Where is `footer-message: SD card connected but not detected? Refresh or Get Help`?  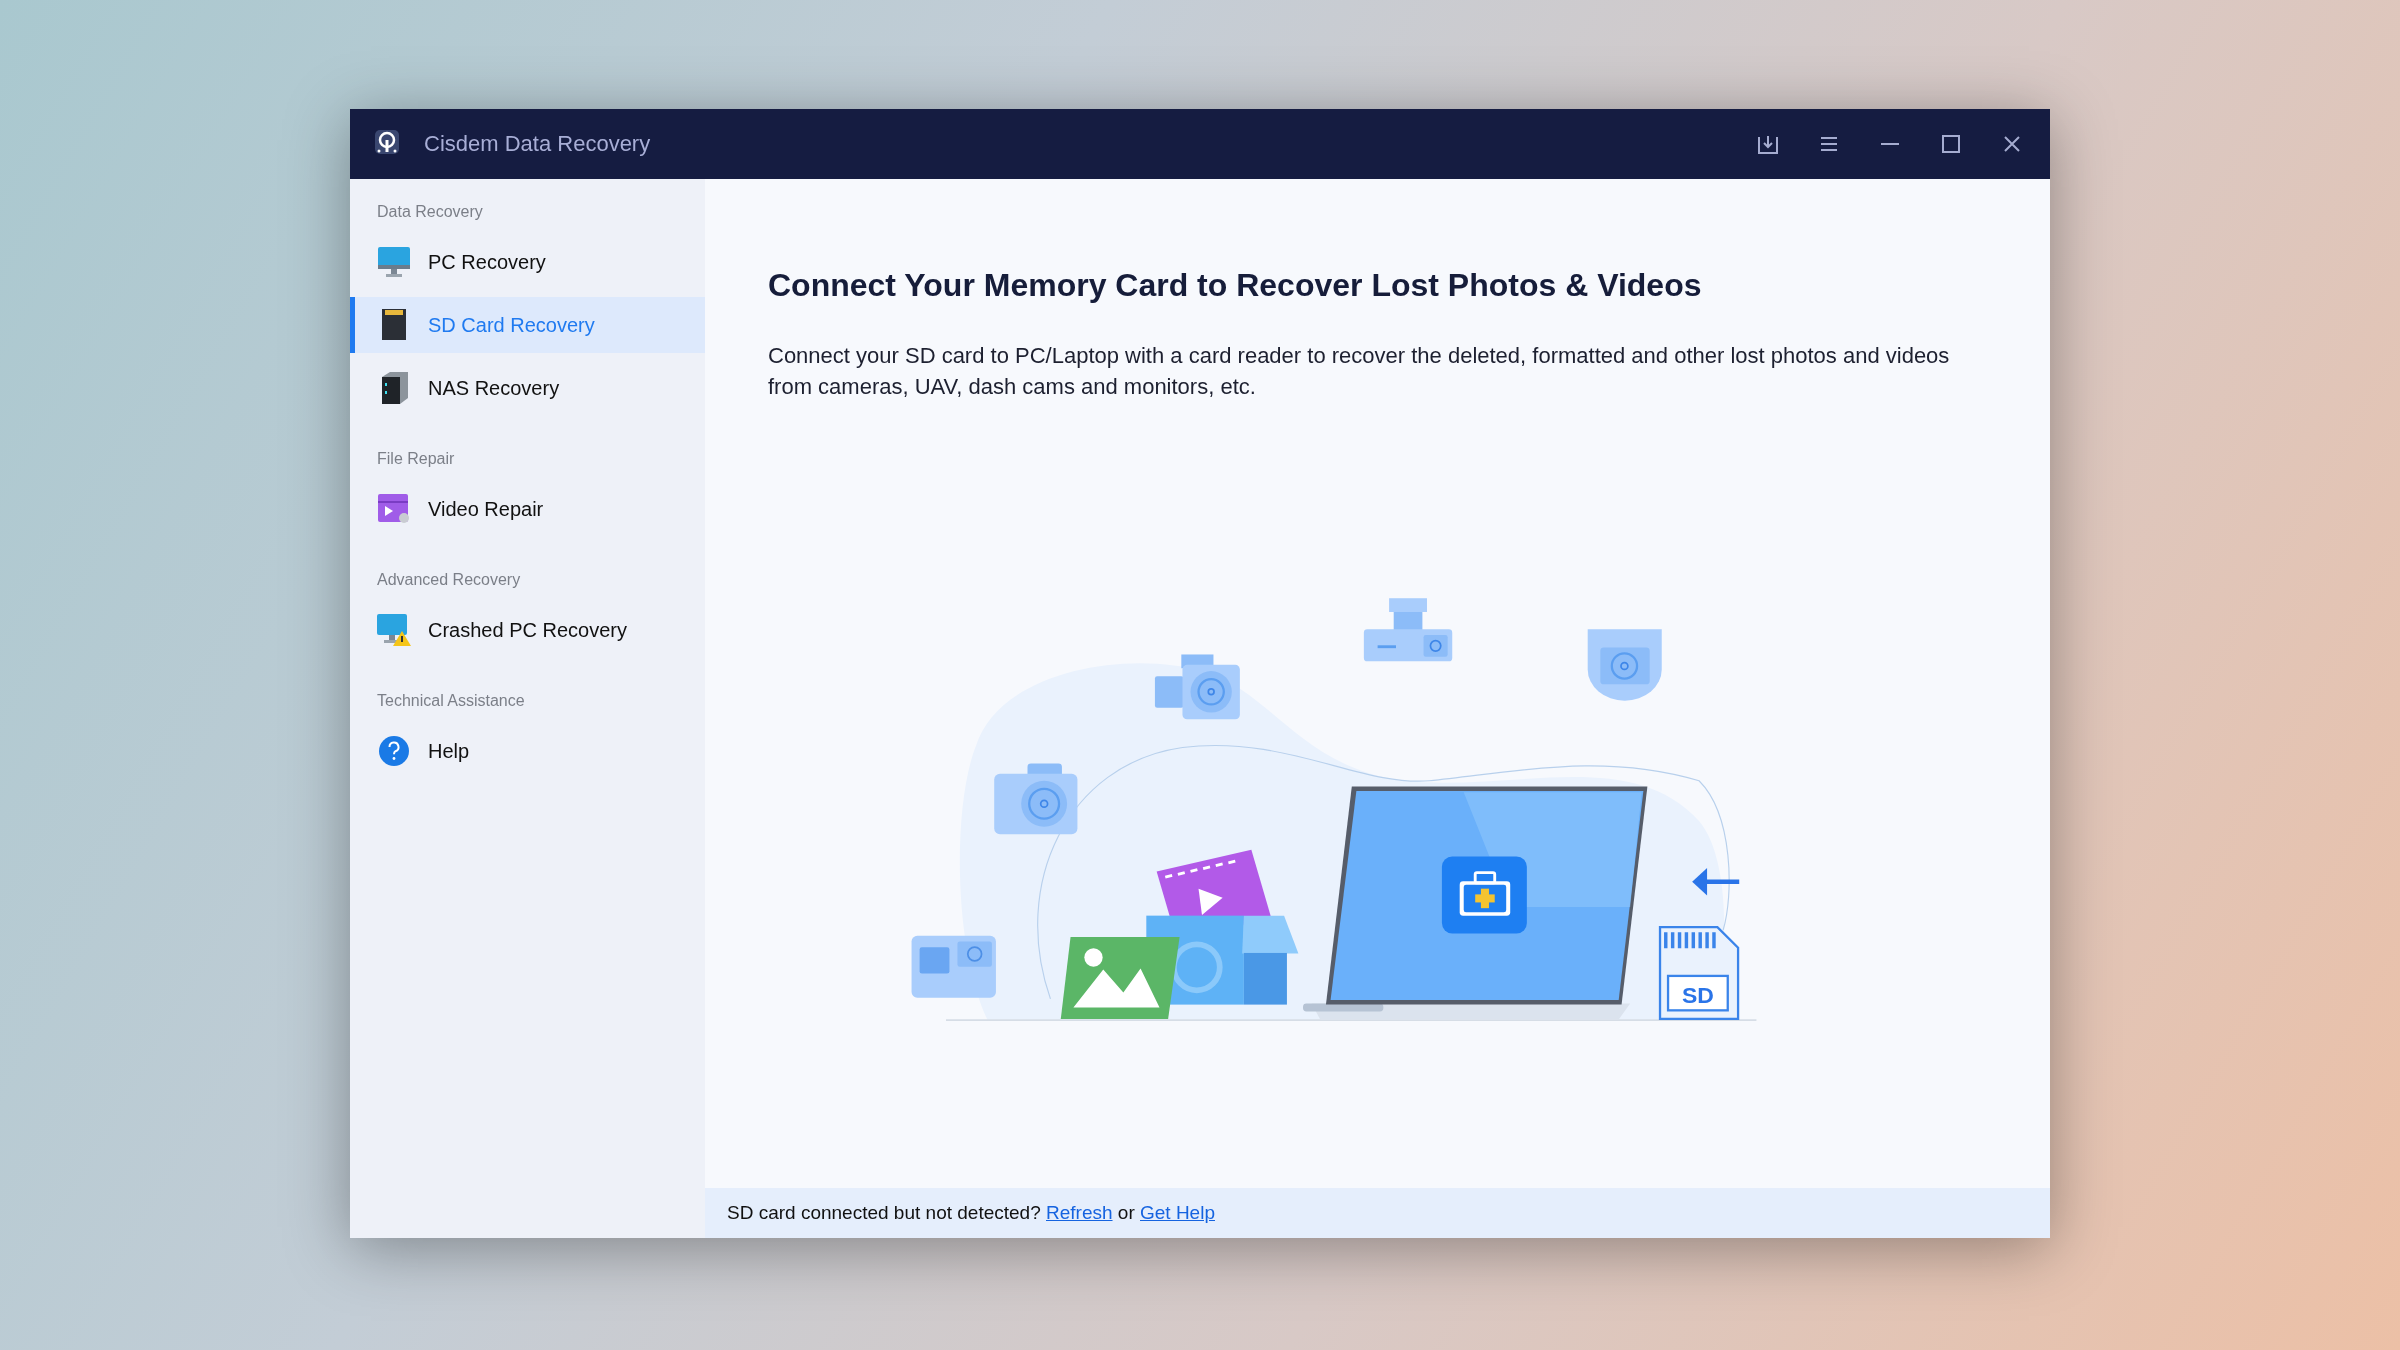
footer-message: SD card connected but not detected? Refresh or Get Help is located at coordinates (971, 1213).